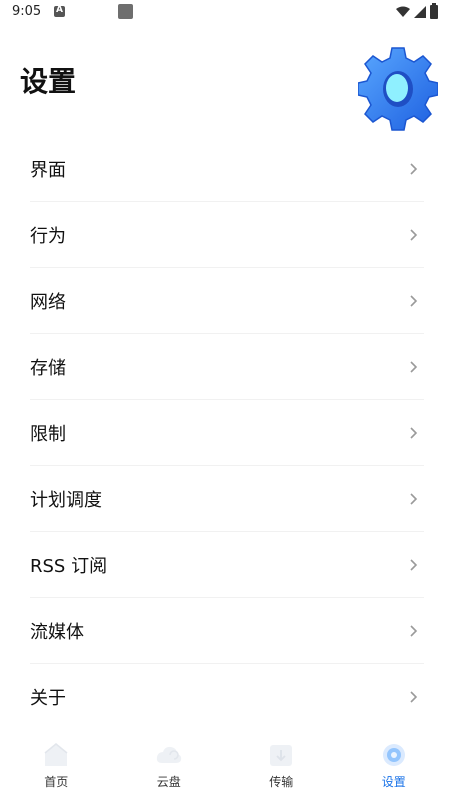 The image size is (450, 800). I want to click on nav-item-transfer: 传输, so click(281, 765).